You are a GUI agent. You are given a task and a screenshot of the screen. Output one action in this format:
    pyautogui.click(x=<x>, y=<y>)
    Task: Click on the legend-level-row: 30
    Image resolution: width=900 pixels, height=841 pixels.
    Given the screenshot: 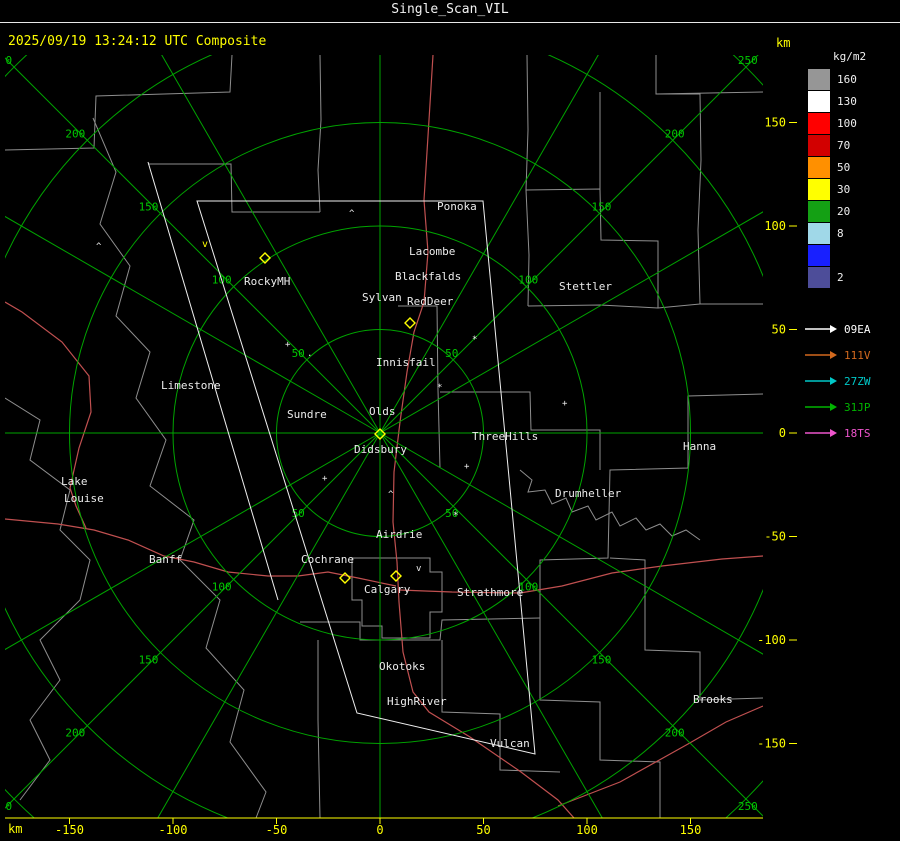 What is the action you would take?
    pyautogui.click(x=850, y=189)
    